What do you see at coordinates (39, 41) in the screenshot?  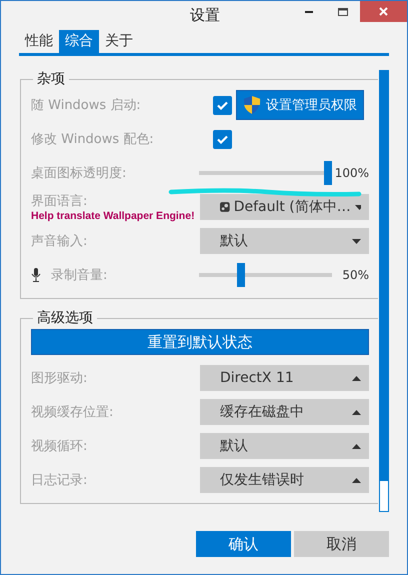 I see `tab: 性能` at bounding box center [39, 41].